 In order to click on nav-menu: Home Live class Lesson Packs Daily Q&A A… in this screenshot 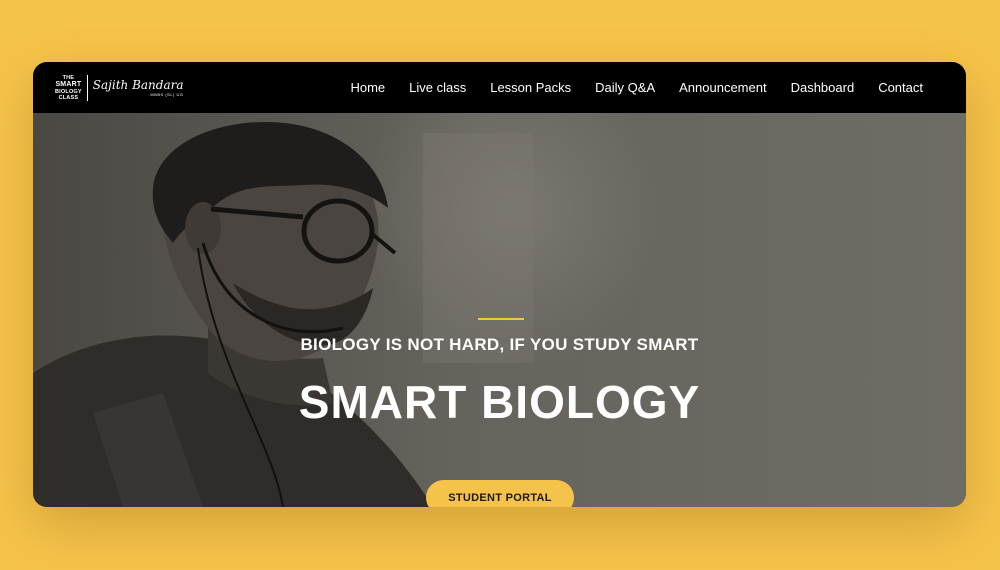, I will do `click(624, 87)`.